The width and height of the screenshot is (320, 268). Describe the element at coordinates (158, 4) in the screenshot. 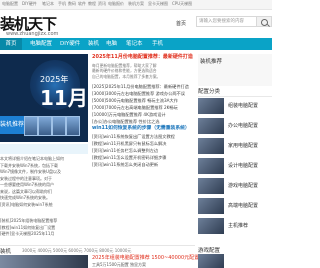

I see `top-link: 显卡天梯图` at that location.